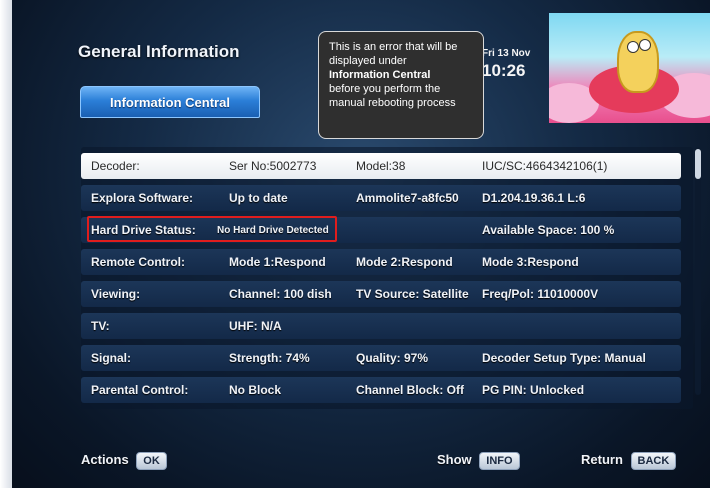 This screenshot has width=710, height=488. I want to click on row-label: TV:, so click(100, 326).